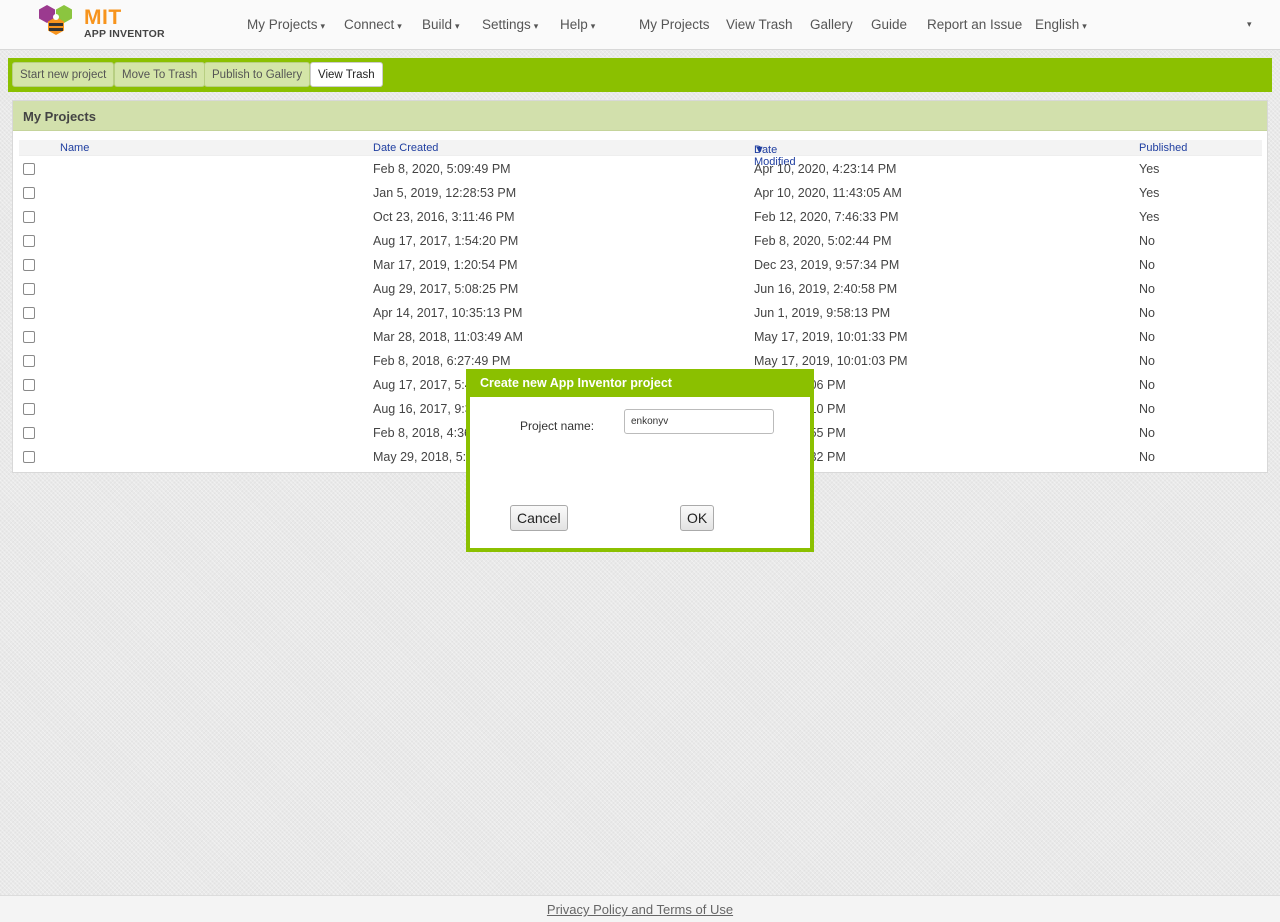 The image size is (1280, 922). What do you see at coordinates (160, 74) in the screenshot?
I see `move-to-trash-button: Move To Trash` at bounding box center [160, 74].